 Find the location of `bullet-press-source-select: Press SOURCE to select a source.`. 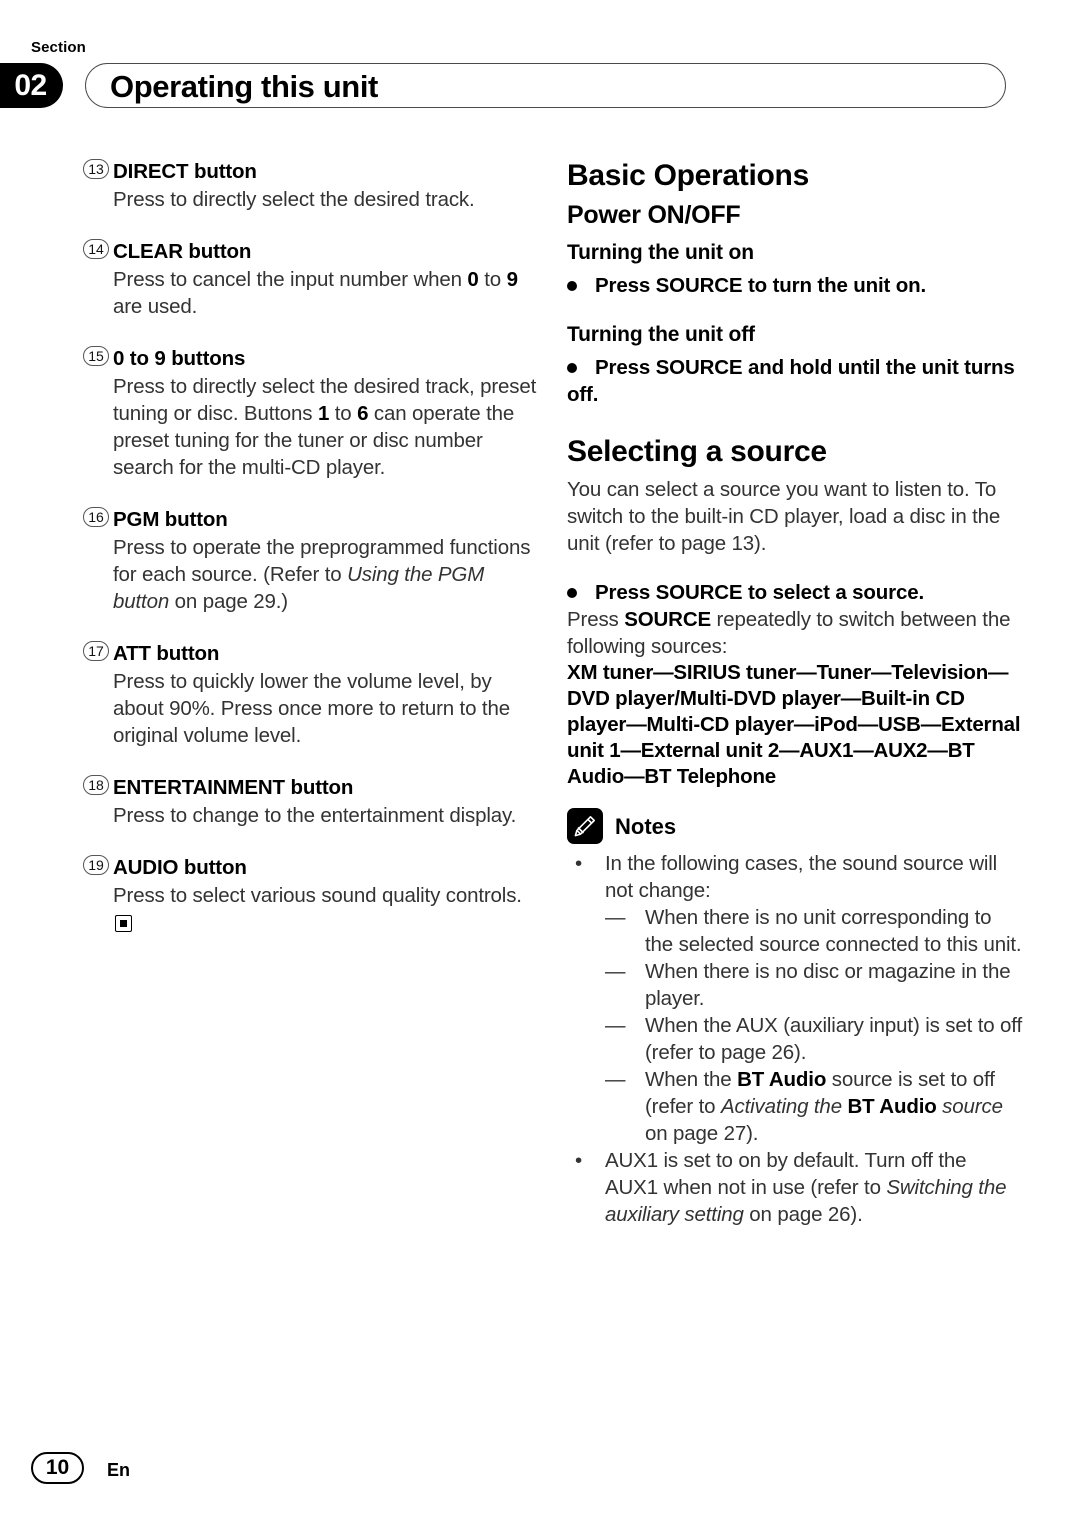

bullet-press-source-select: Press SOURCE to select a source. is located at coordinates (794, 592).